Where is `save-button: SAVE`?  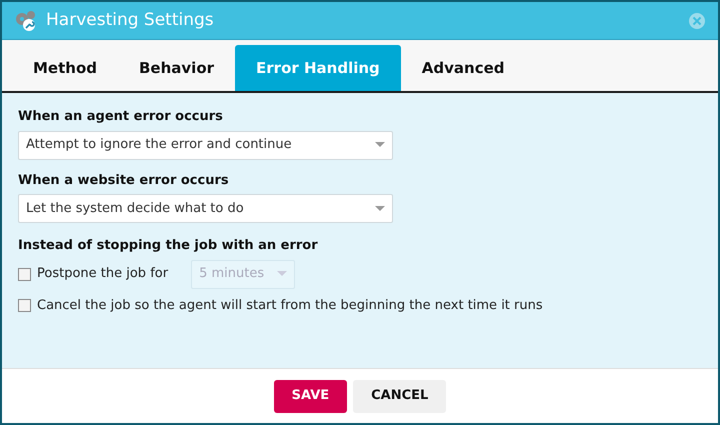
save-button: SAVE is located at coordinates (311, 396).